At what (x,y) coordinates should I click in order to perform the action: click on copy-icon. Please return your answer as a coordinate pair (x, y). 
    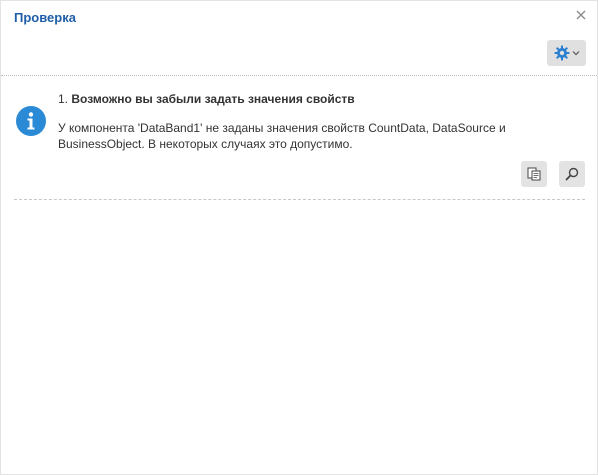
    Looking at the image, I should click on (534, 174).